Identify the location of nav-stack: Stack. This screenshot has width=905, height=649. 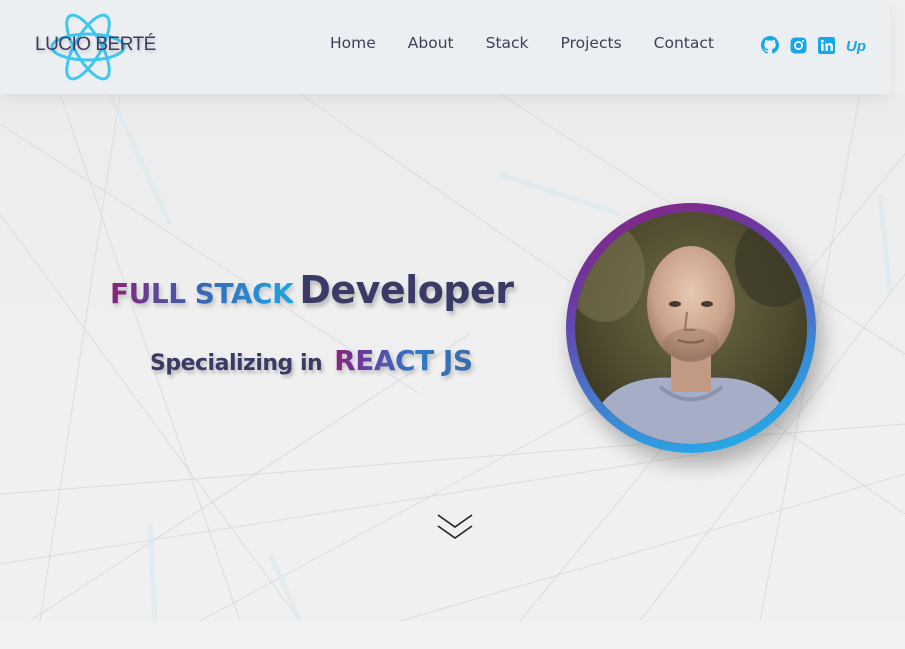
(507, 43).